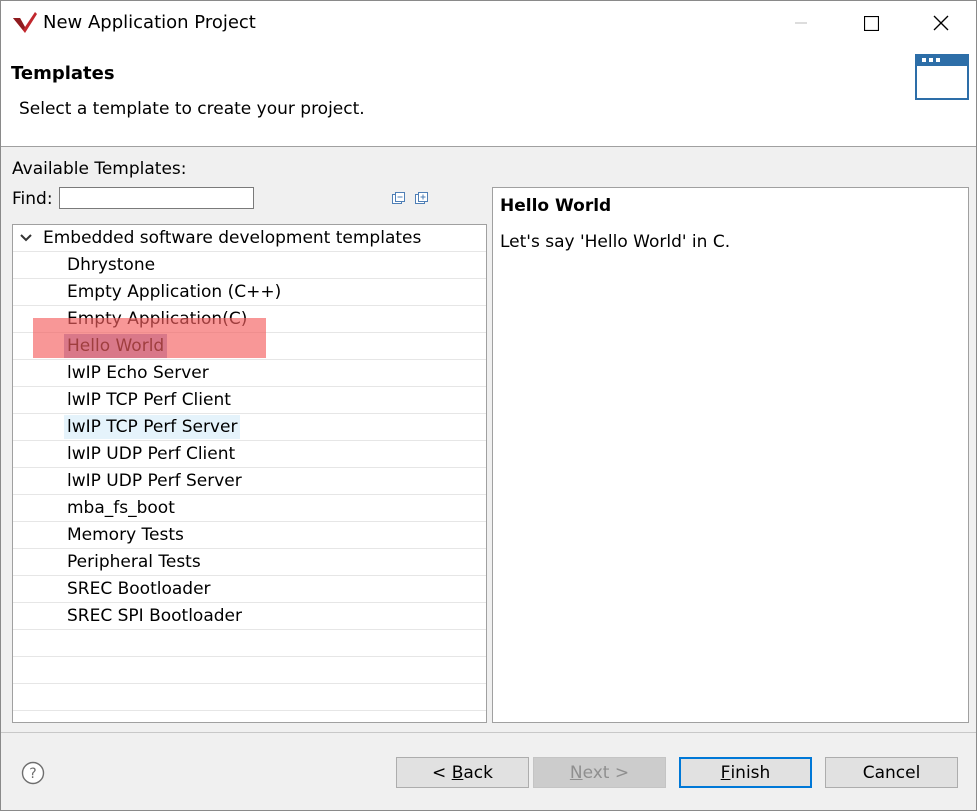  Describe the element at coordinates (26, 238) in the screenshot. I see `chevron-down-icon` at that location.